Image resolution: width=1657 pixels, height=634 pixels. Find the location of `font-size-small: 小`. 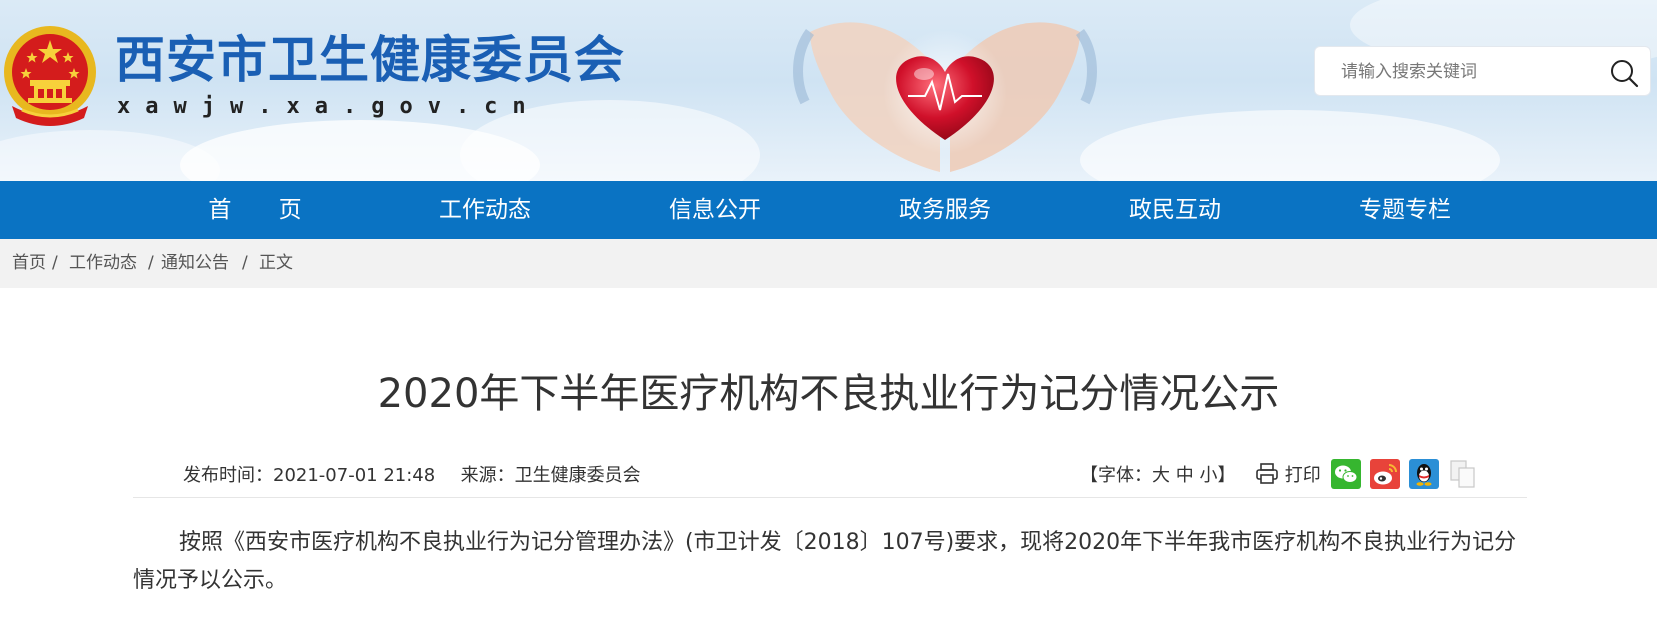

font-size-small: 小 is located at coordinates (1208, 475).